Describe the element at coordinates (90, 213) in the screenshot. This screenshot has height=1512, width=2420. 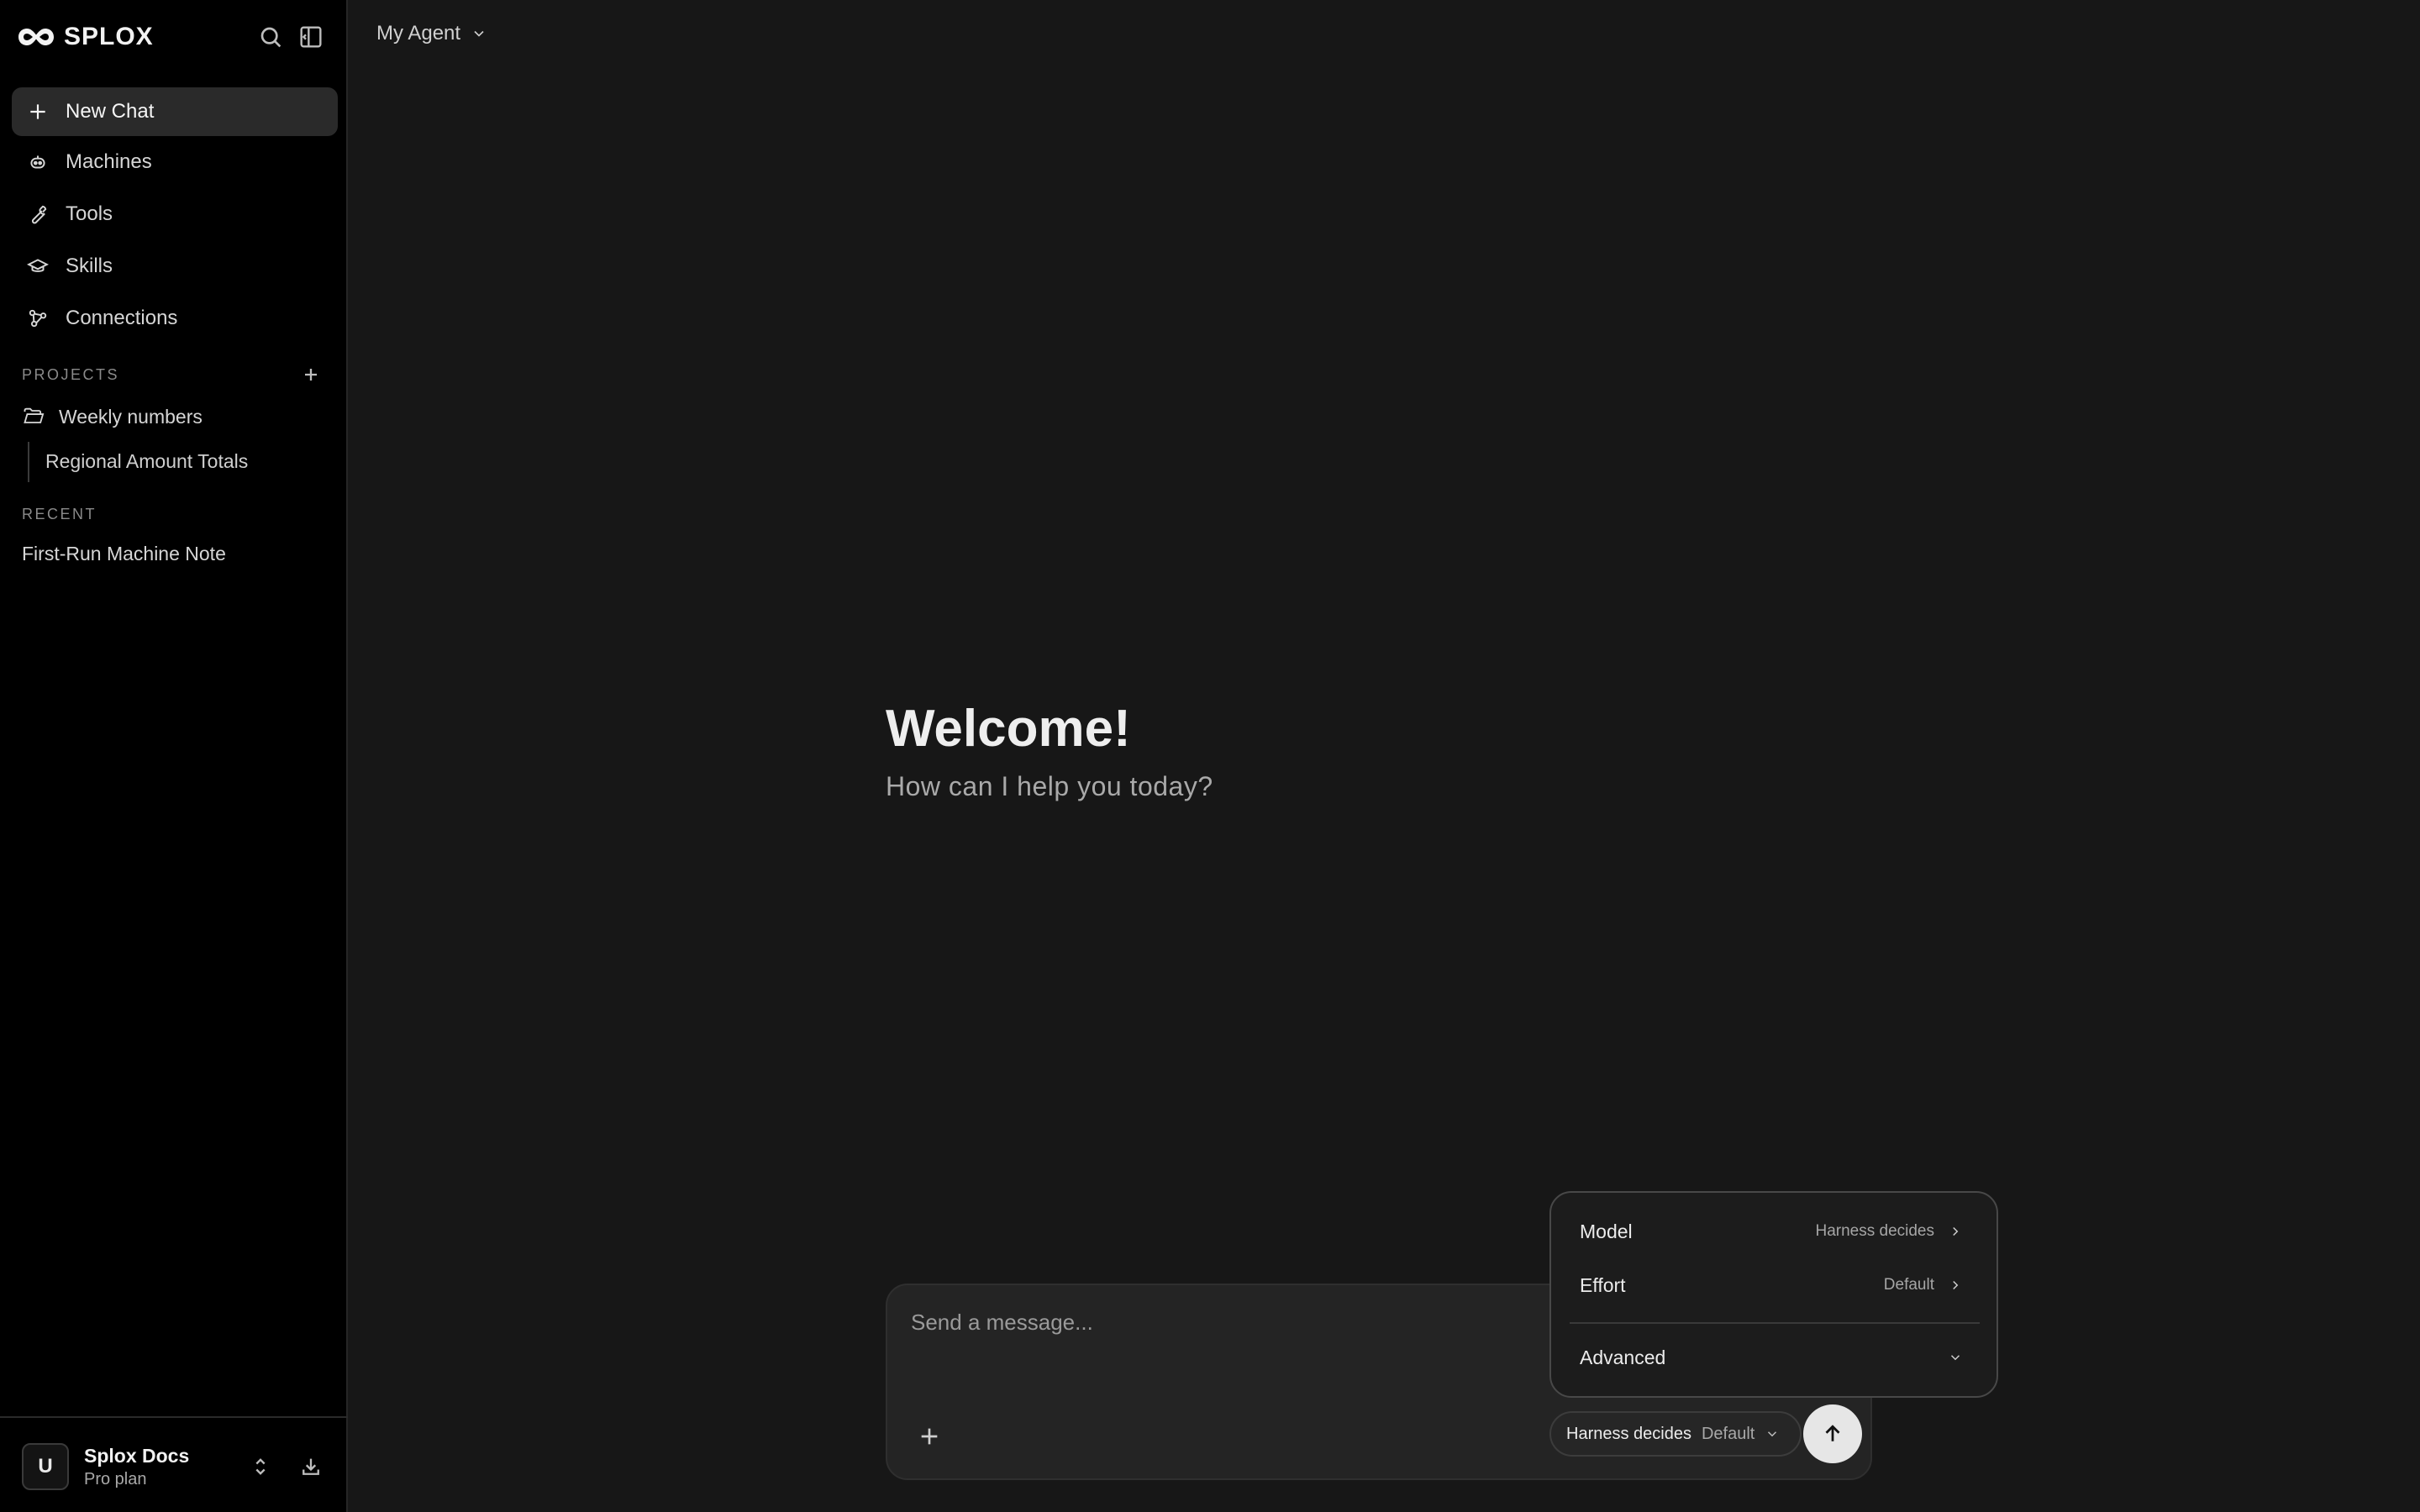
I see `sidebar-item-label: Tools` at that location.